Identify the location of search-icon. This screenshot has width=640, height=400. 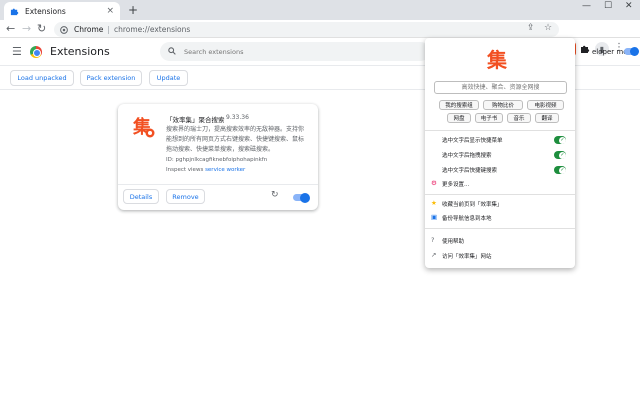
(172, 51).